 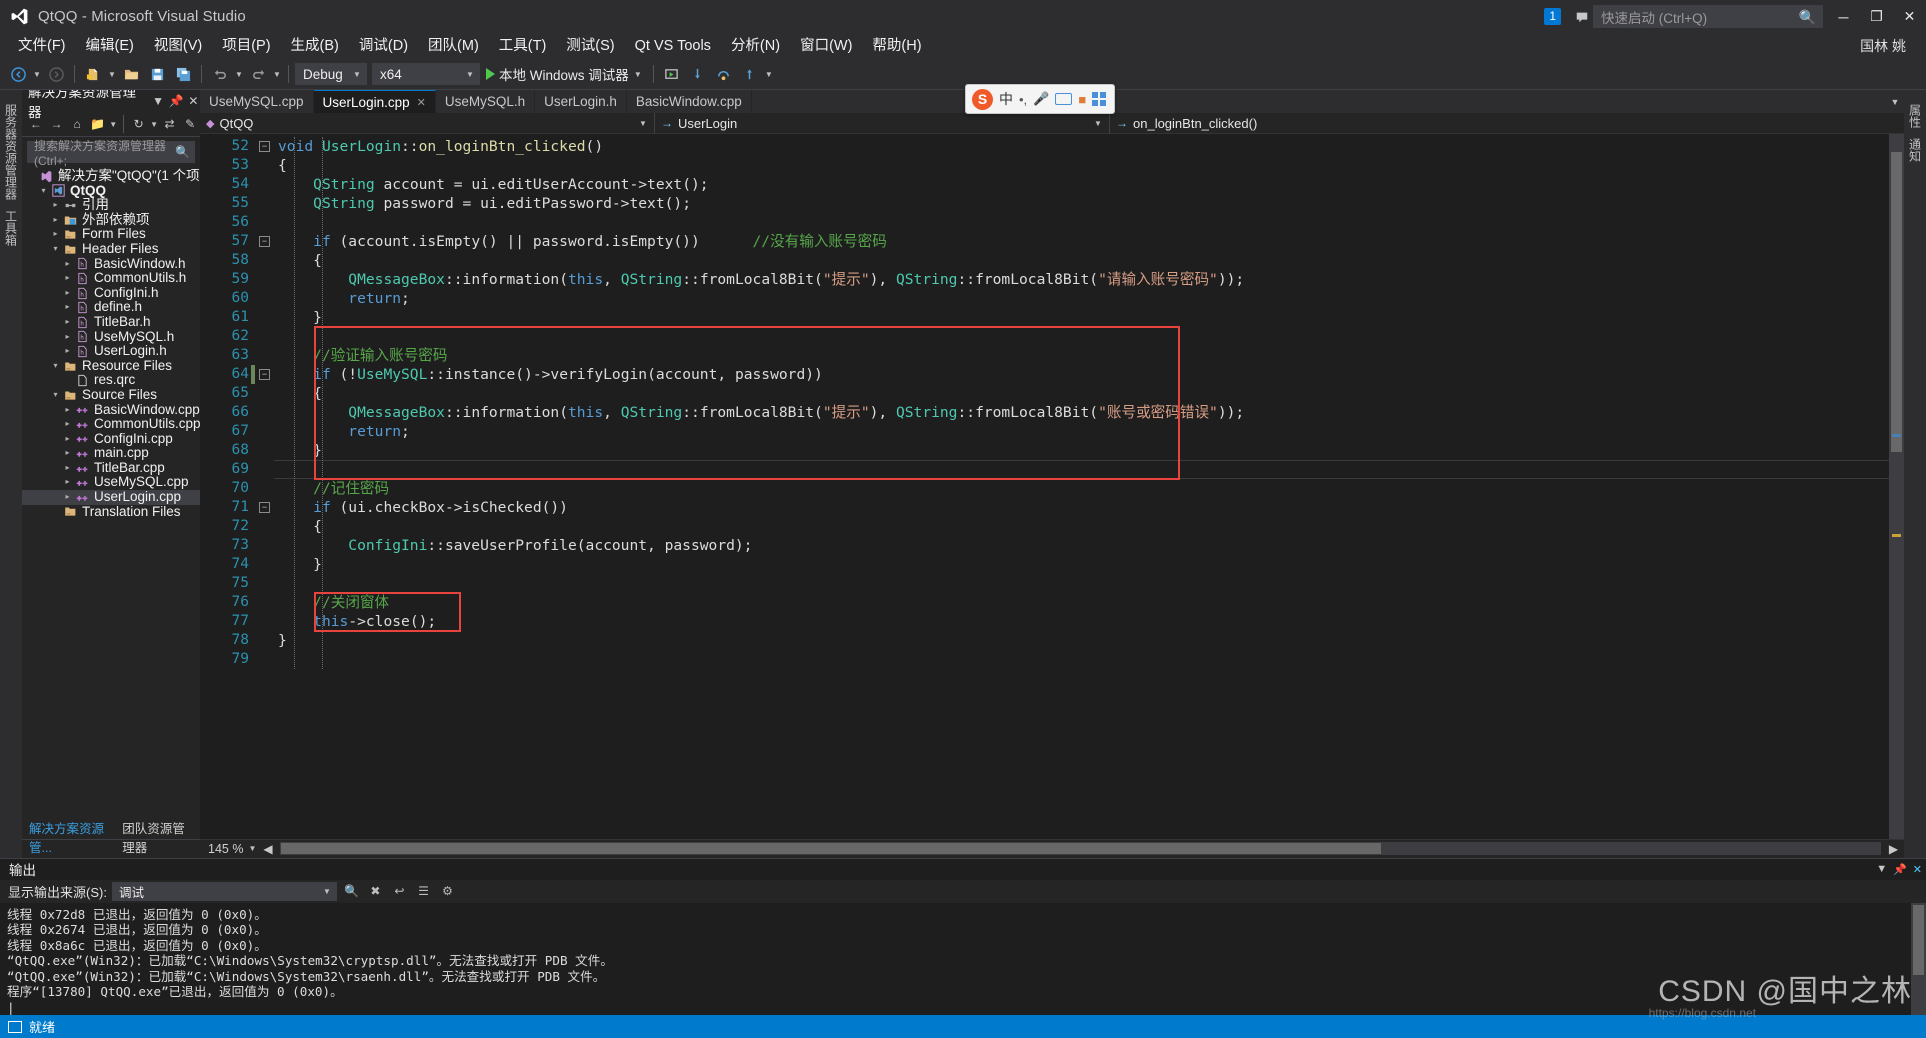 What do you see at coordinates (1064, 99) in the screenshot?
I see `keyboard-icon` at bounding box center [1064, 99].